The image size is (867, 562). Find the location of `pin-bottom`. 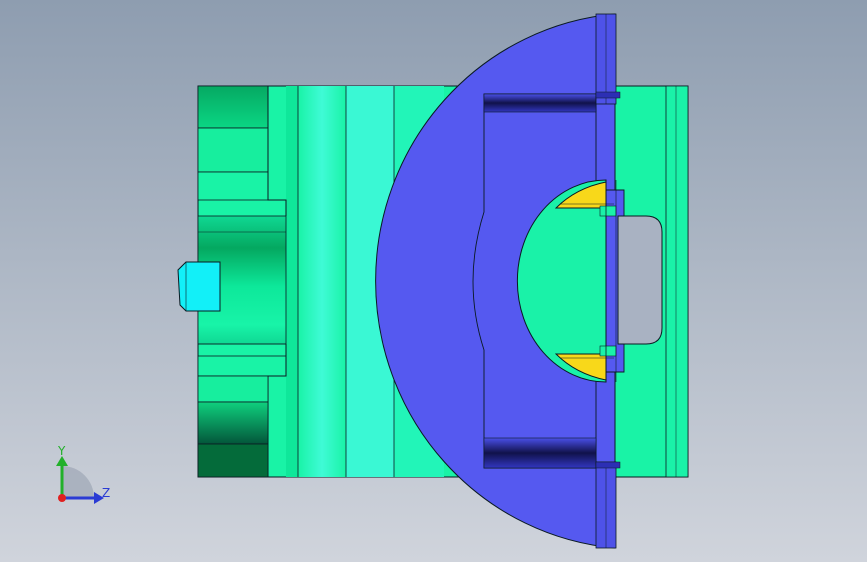

pin-bottom is located at coordinates (608, 351).